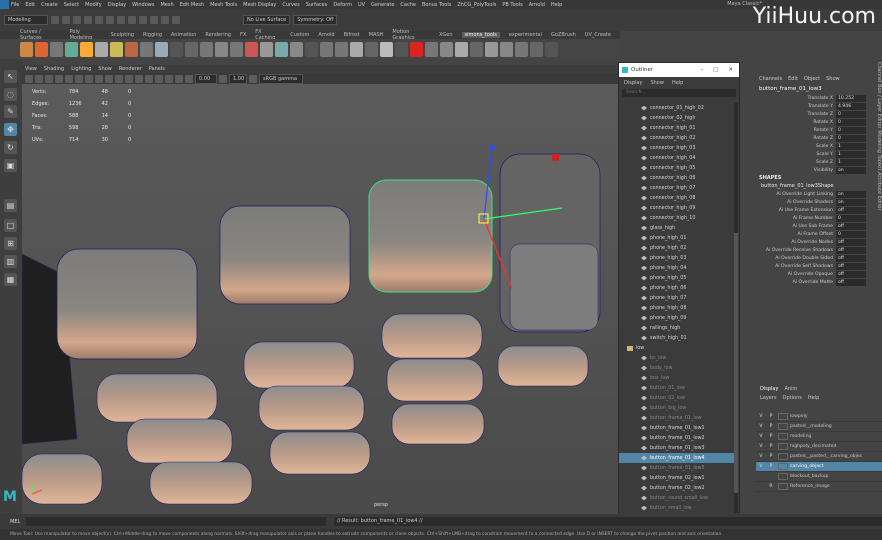  What do you see at coordinates (819, 234) in the screenshot?
I see `channel-row: Ai Frame Offset 0` at bounding box center [819, 234].